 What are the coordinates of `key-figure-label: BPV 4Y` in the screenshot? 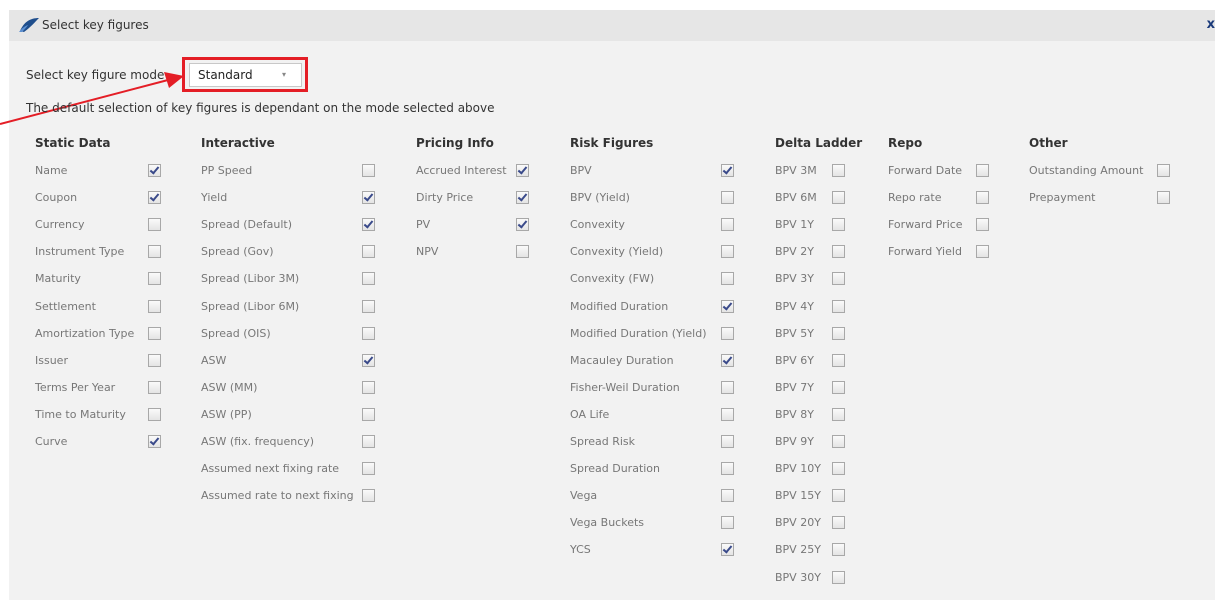 It's located at (794, 306).